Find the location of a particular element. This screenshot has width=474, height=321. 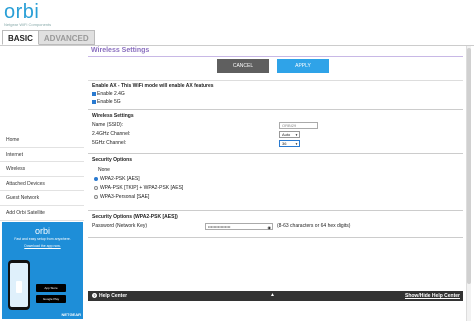

security-option-label: WPA-PSK [TKIP] + WPA2-PSK [AES] is located at coordinates (142, 188).